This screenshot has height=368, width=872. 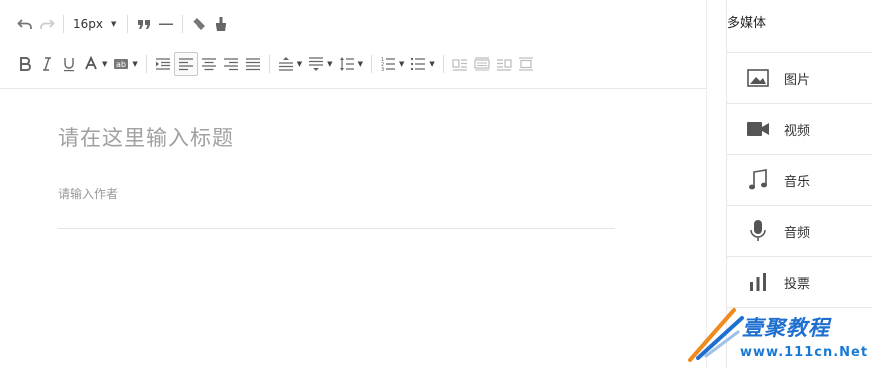 I want to click on float-right-button, so click(x=504, y=64).